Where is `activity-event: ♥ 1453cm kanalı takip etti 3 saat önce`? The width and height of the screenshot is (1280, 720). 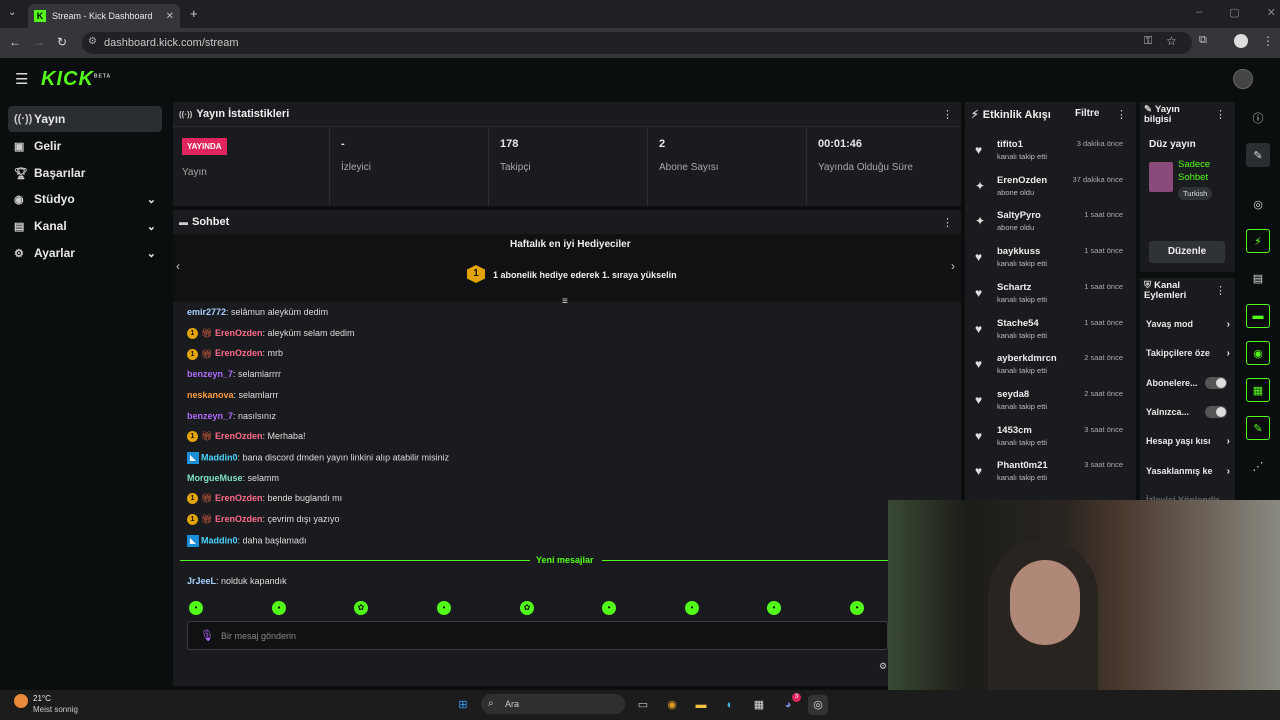
activity-event: ♥ 1453cm kanalı takip etti 3 saat önce is located at coordinates (1049, 442).